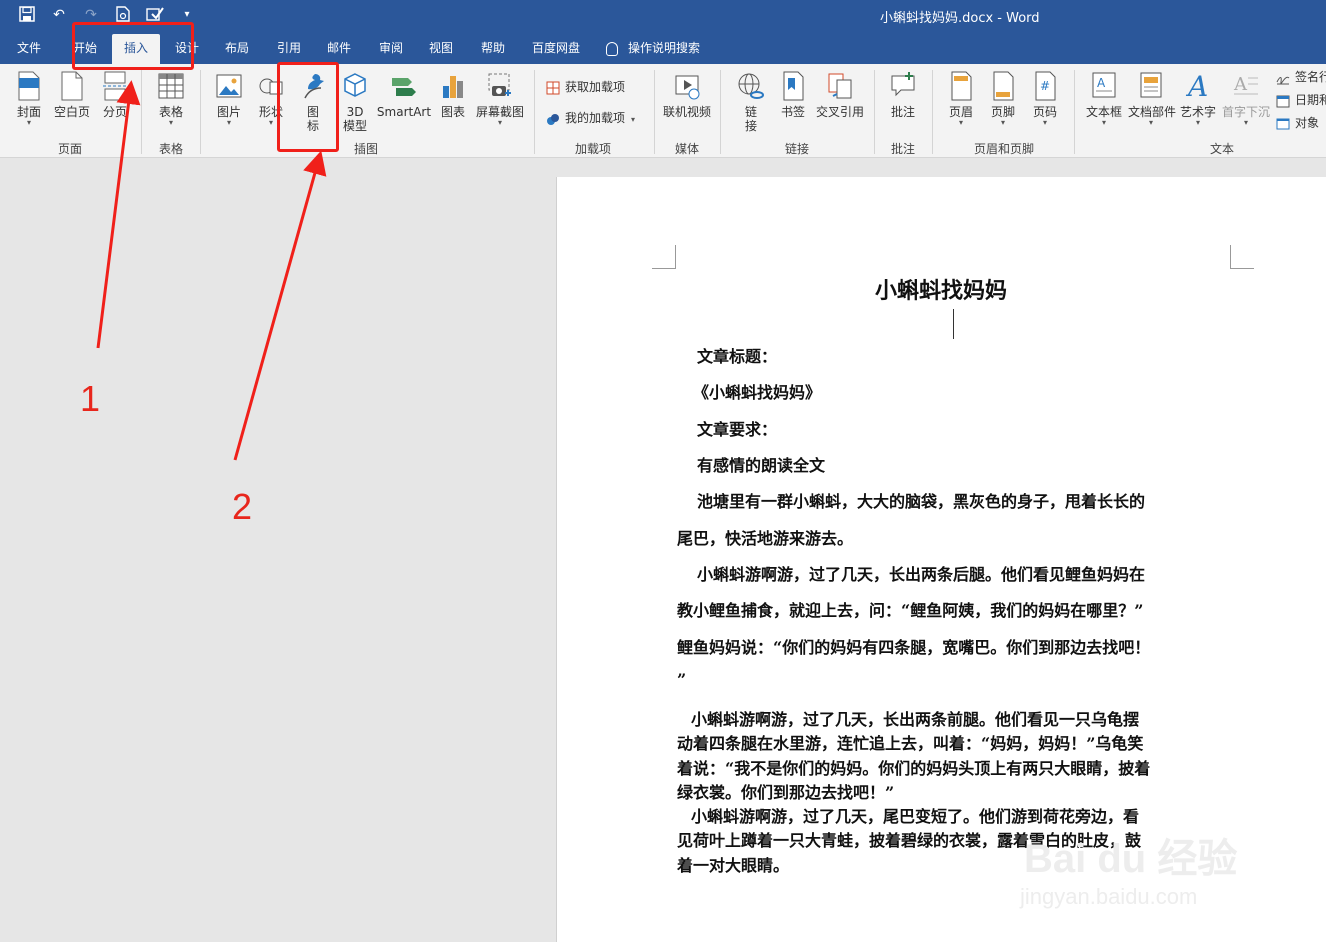 This screenshot has width=1326, height=942. What do you see at coordinates (211, 270) in the screenshot?
I see `annotation-arrows` at bounding box center [211, 270].